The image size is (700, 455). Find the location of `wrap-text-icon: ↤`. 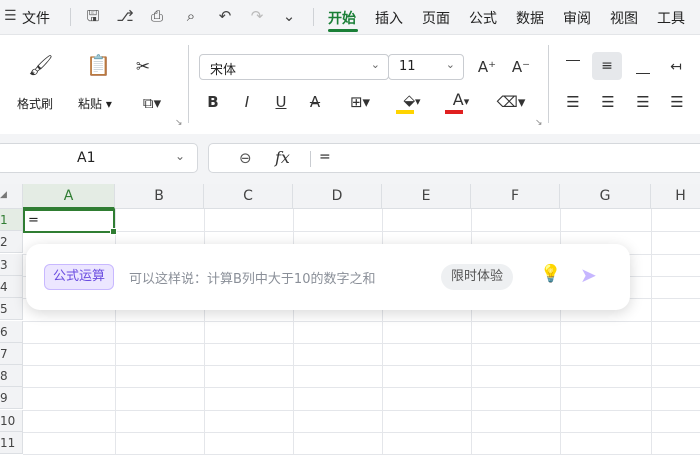

wrap-text-icon: ↤ is located at coordinates (676, 67).